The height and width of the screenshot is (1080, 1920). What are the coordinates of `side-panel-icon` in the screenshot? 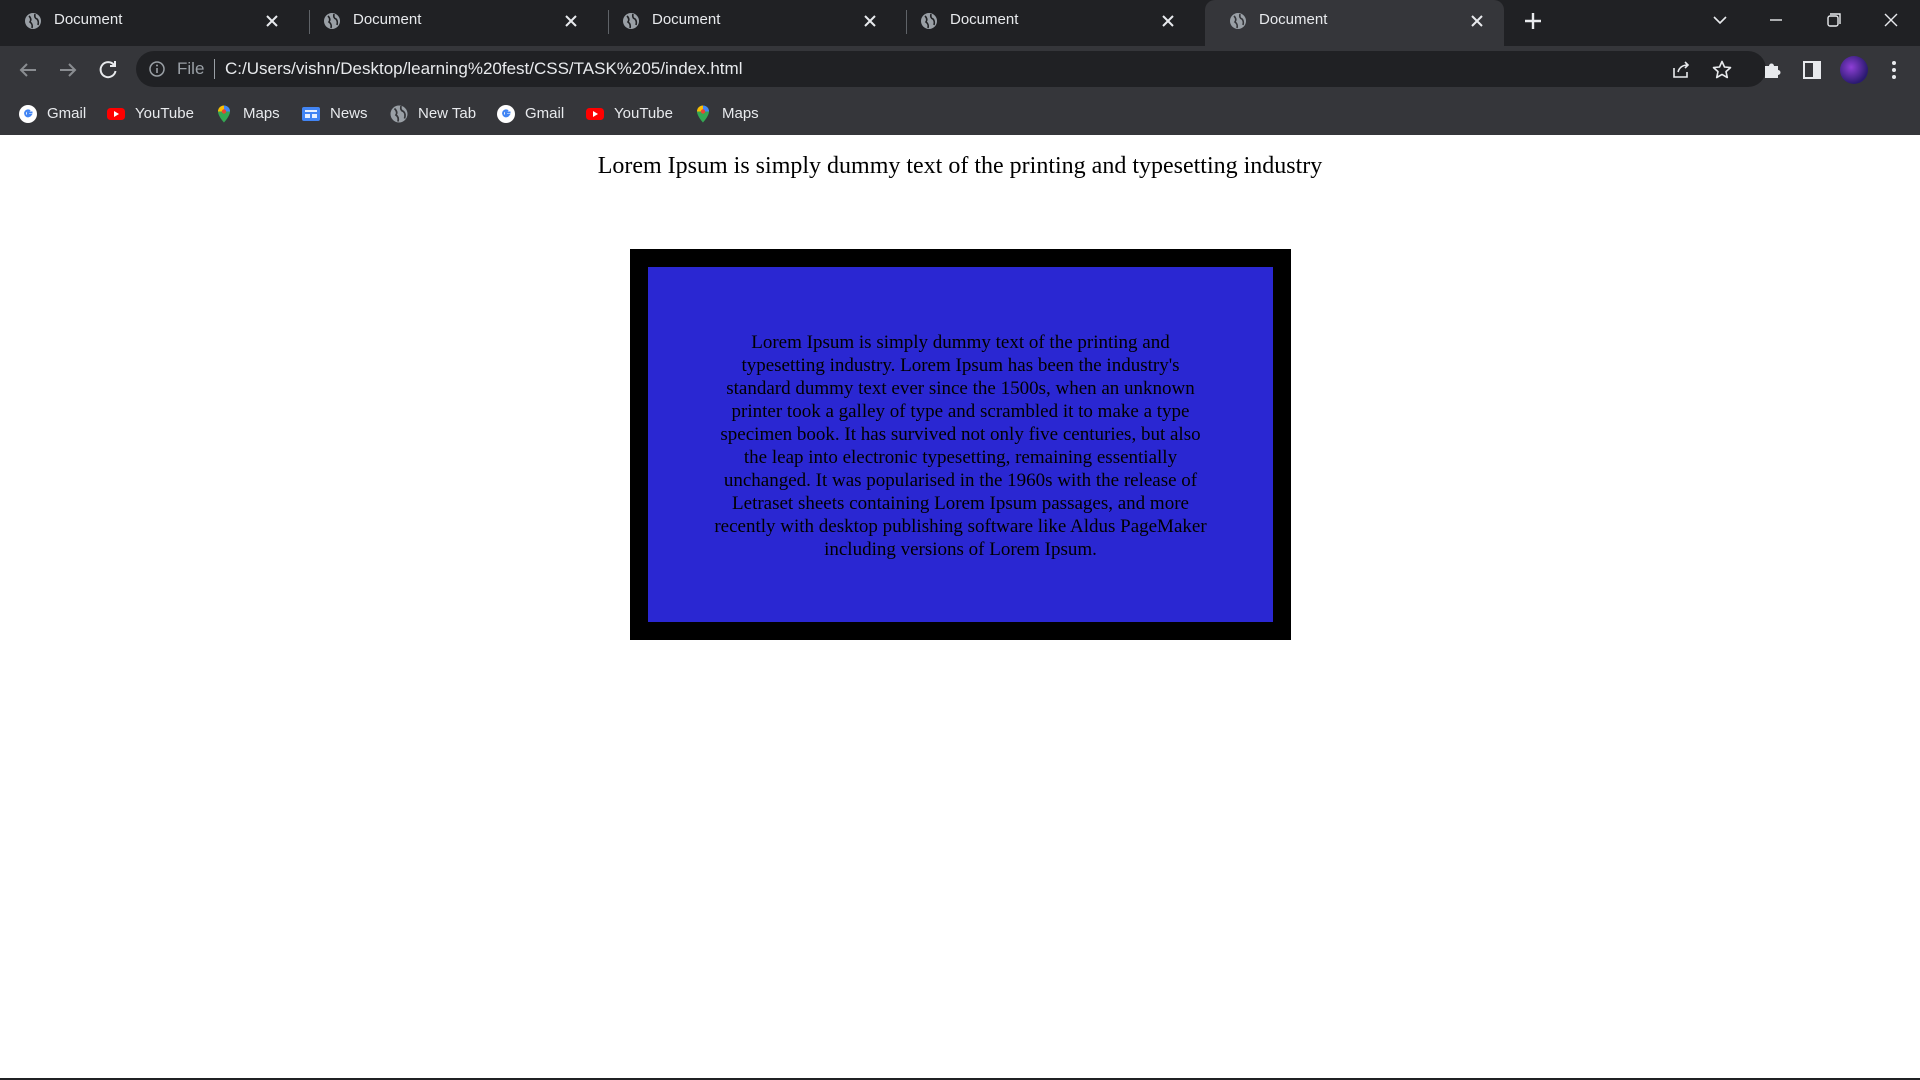 It's located at (1812, 70).